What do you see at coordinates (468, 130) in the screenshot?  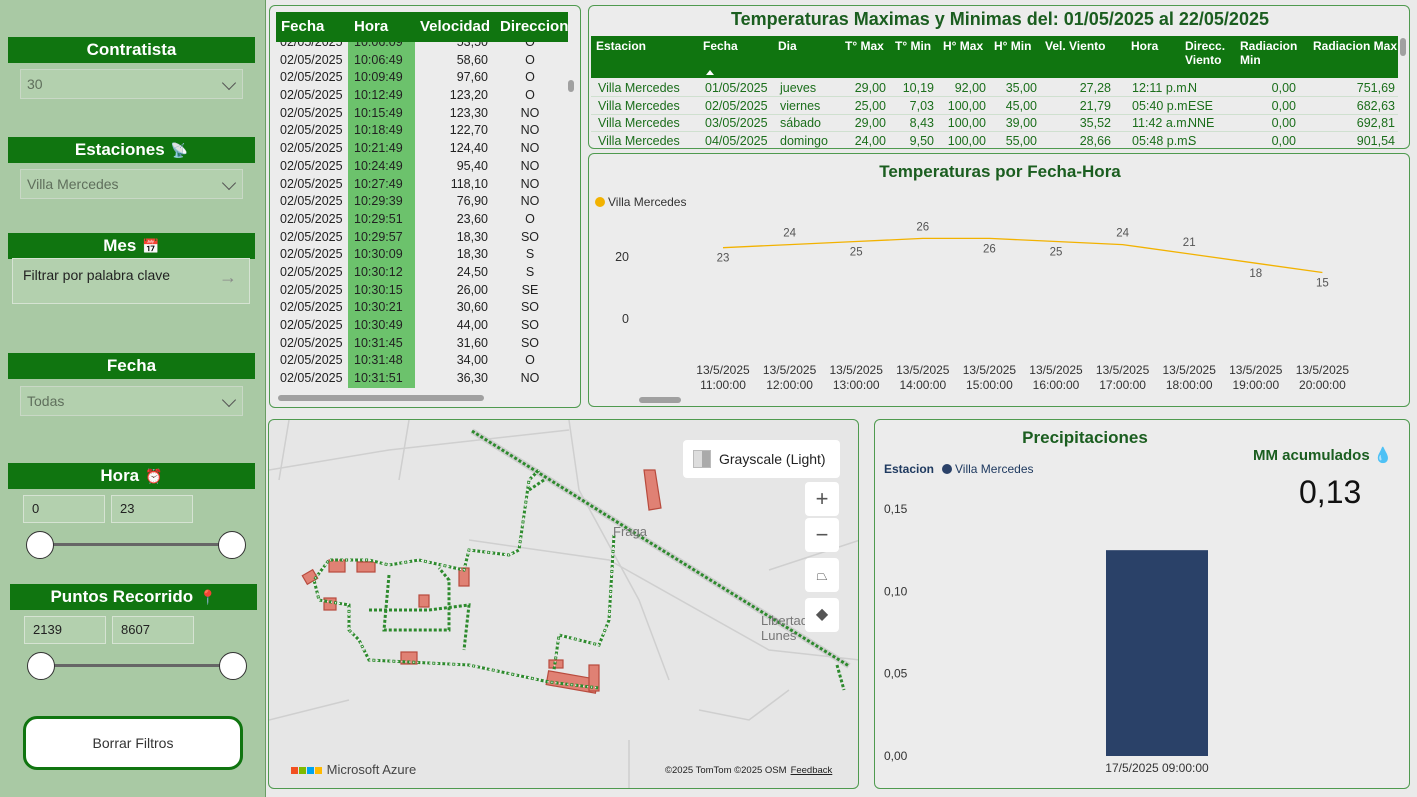 I see `table-cell: 122,70` at bounding box center [468, 130].